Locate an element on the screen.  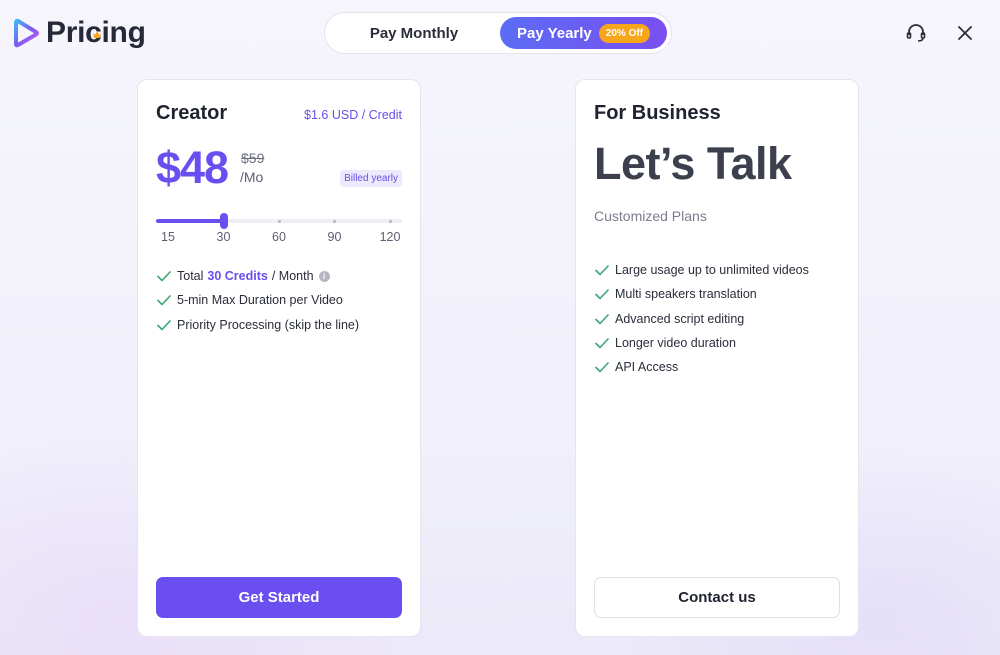
feature-label: API Access is located at coordinates (647, 367).